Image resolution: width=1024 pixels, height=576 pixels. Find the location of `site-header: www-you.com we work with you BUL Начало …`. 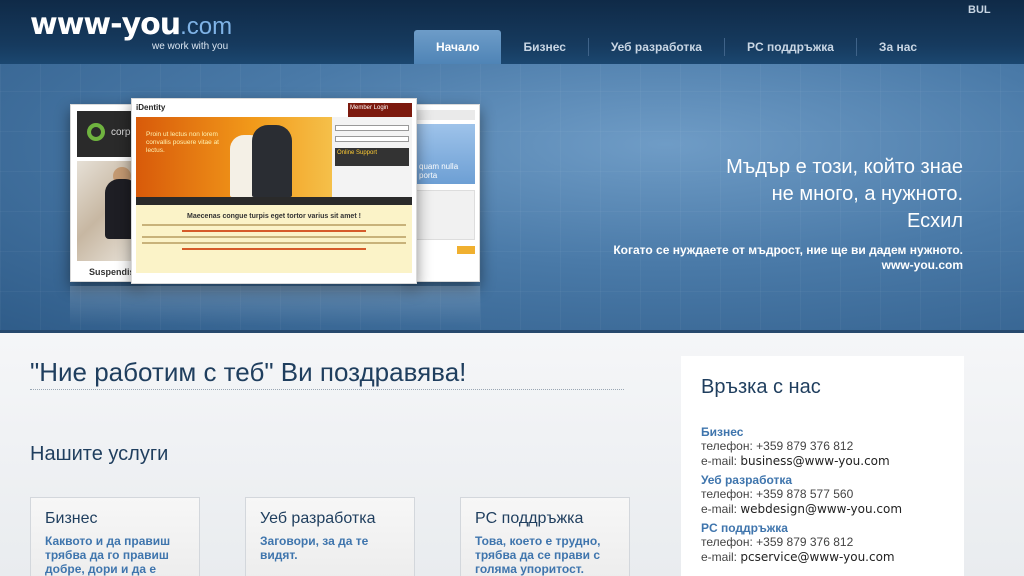

site-header: www-you.com we work with you BUL Начало … is located at coordinates (512, 32).